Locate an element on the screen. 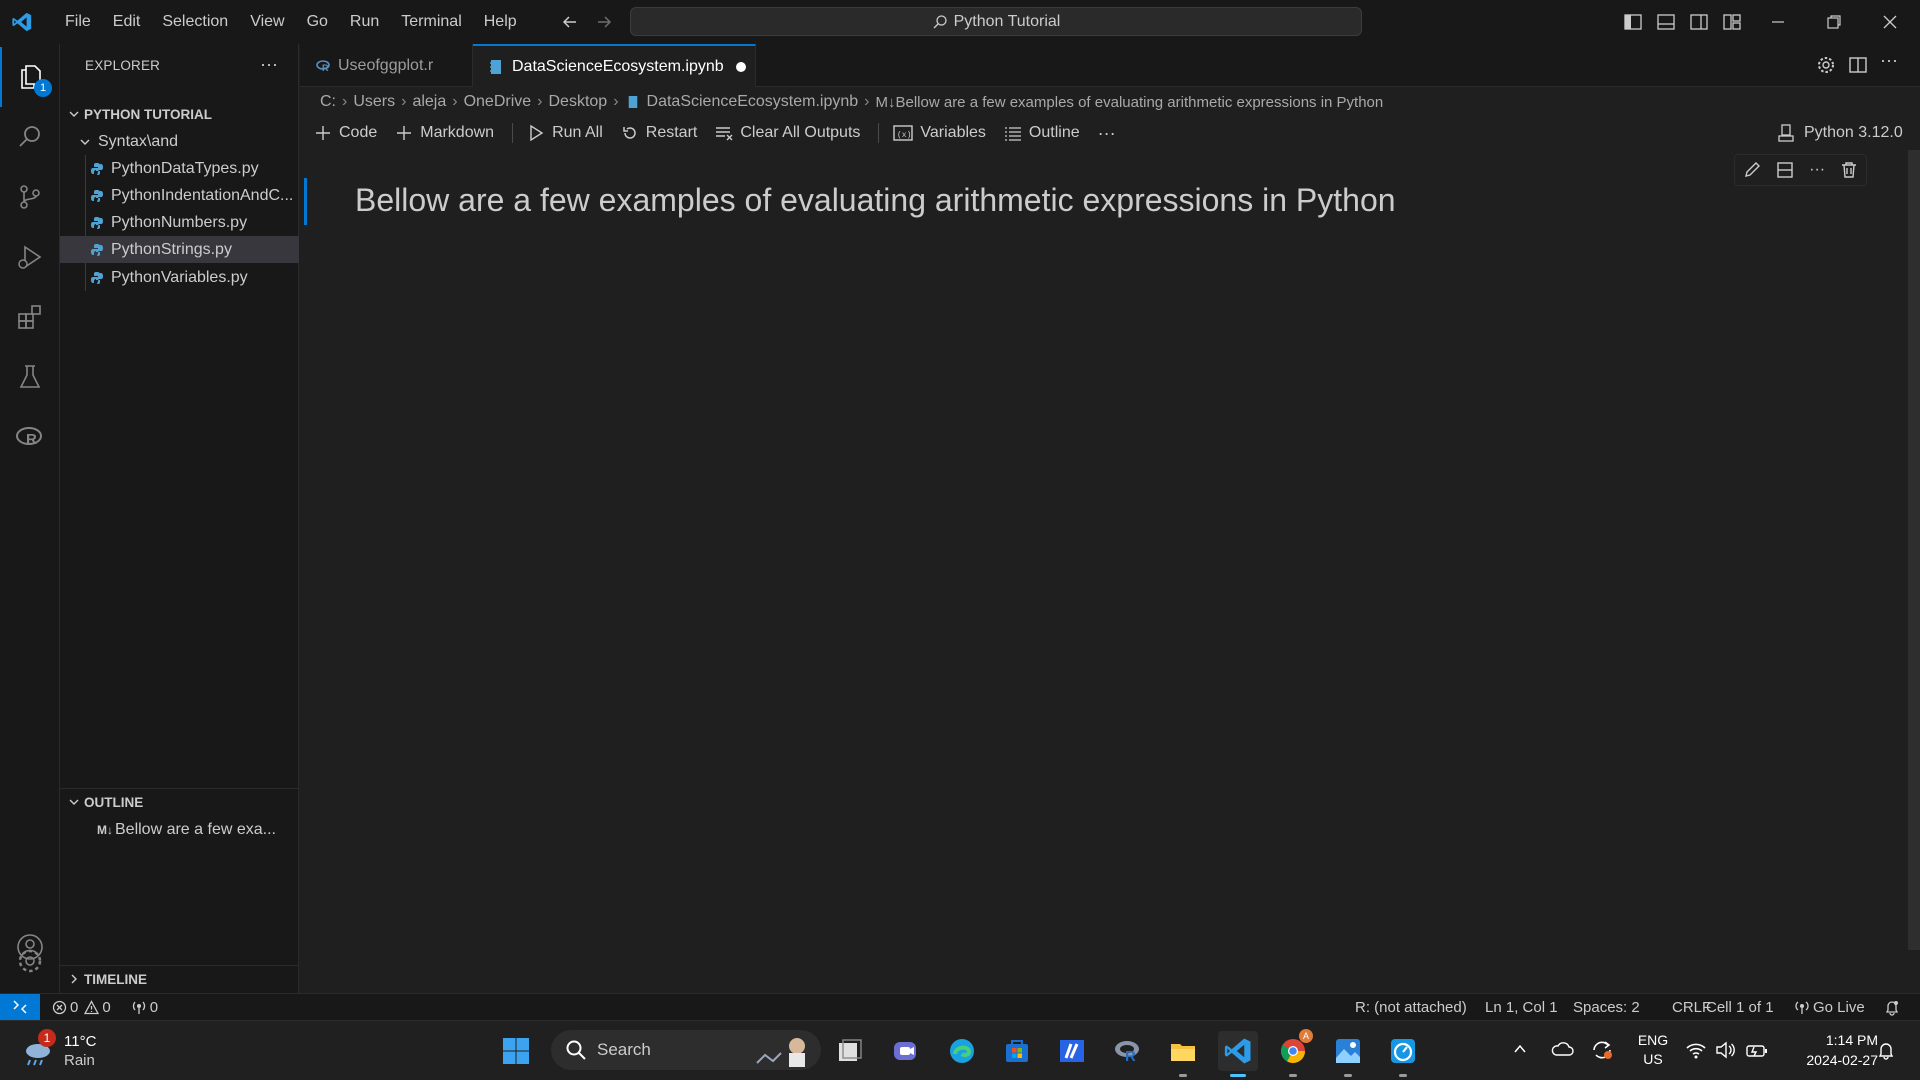 Image resolution: width=1920 pixels, height=1080 pixels. source-control-activity is located at coordinates (30, 197).